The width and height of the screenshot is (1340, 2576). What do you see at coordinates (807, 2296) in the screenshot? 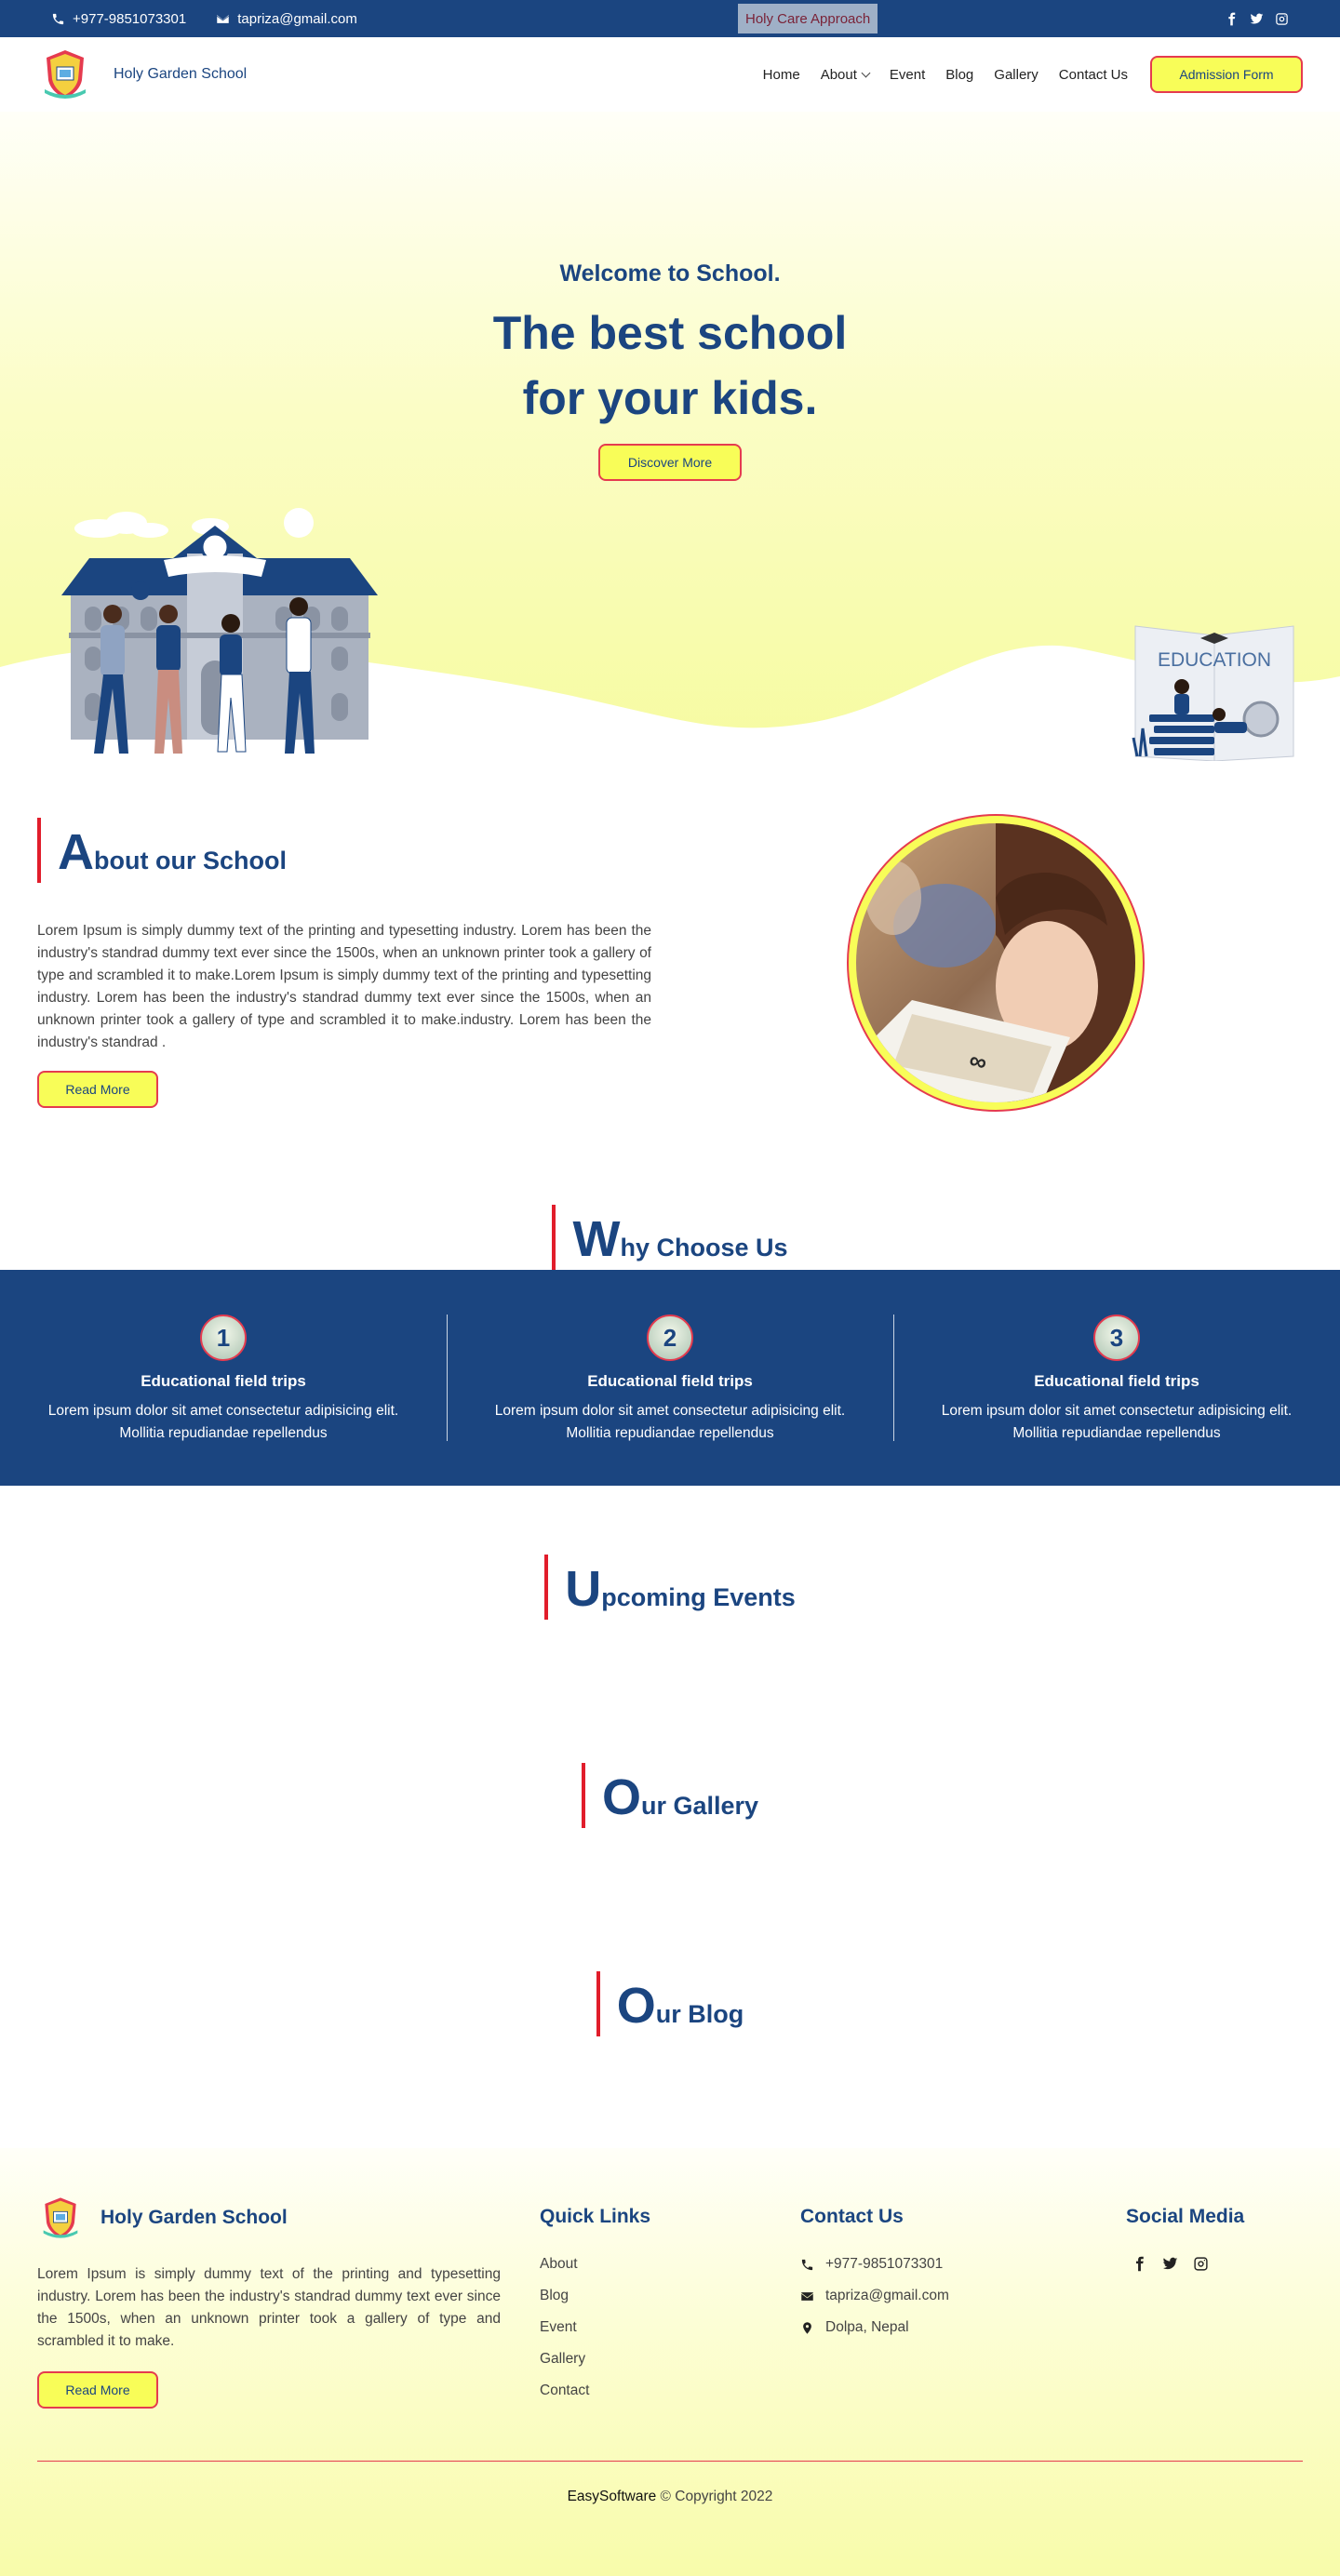
I see `envelope-icon` at bounding box center [807, 2296].